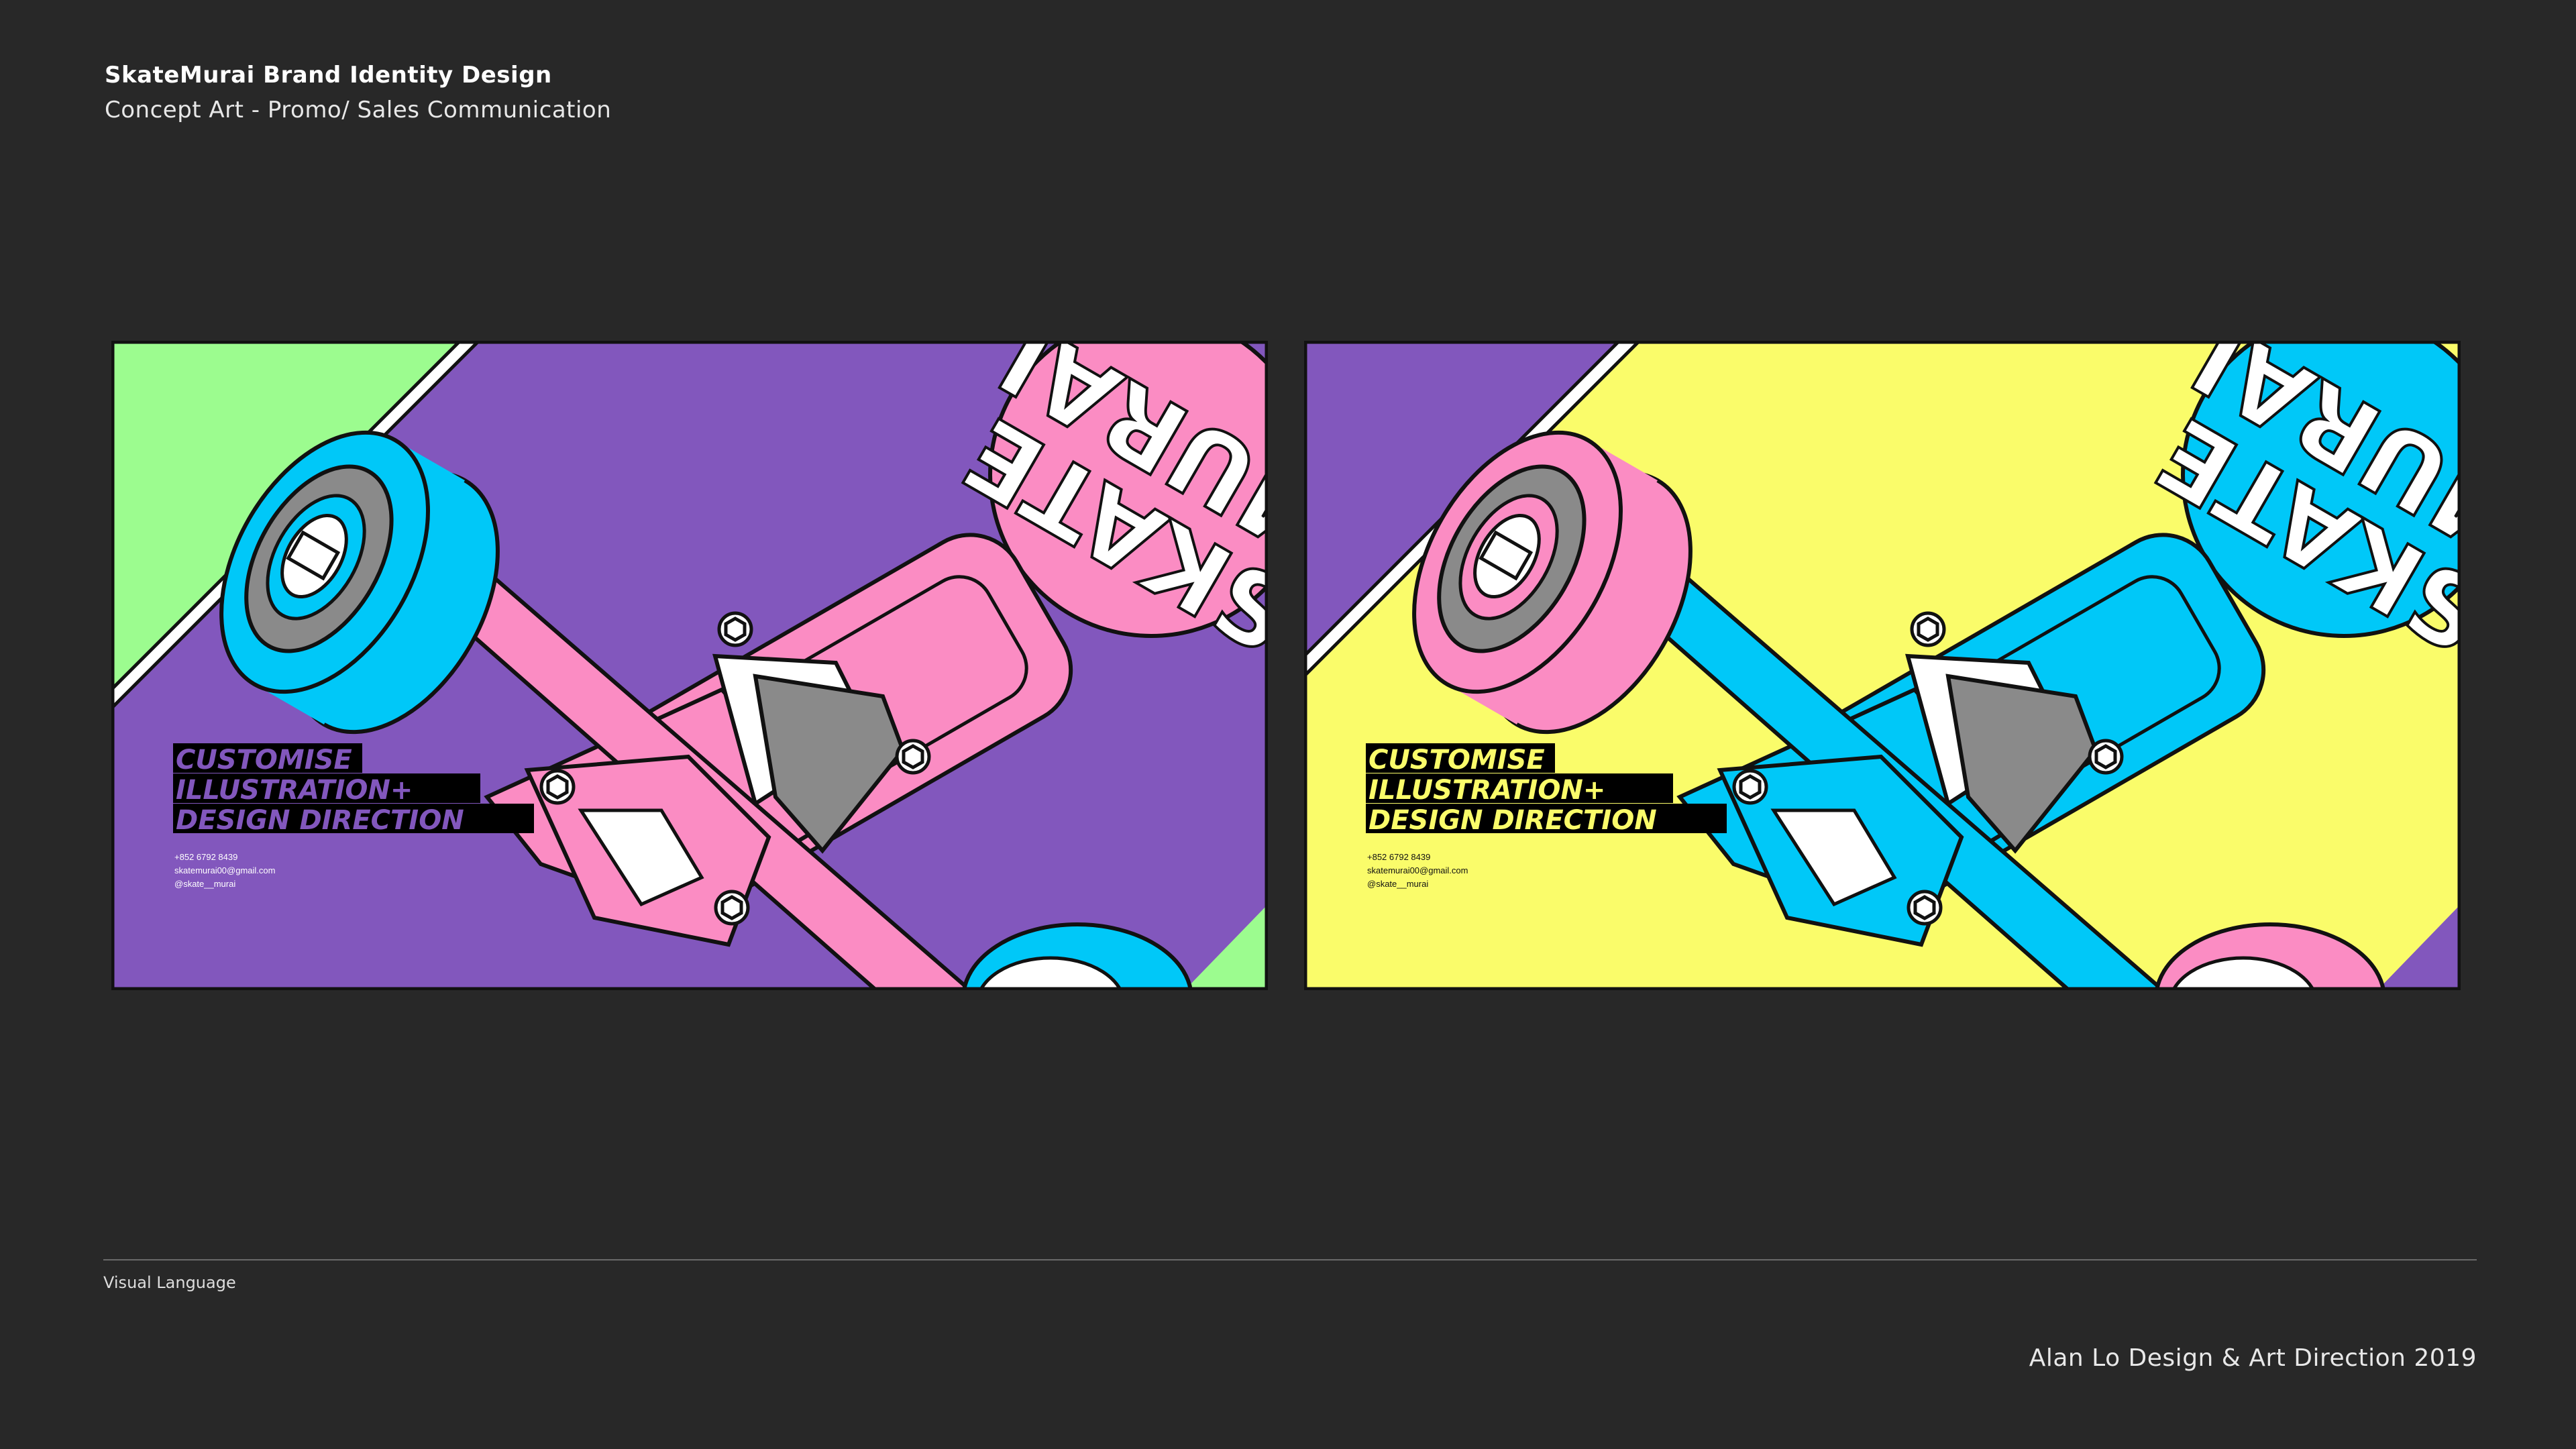 The width and height of the screenshot is (2576, 1449). What do you see at coordinates (2253, 1358) in the screenshot?
I see `credit-line: Alan Lo Design & Art Direction 2019` at bounding box center [2253, 1358].